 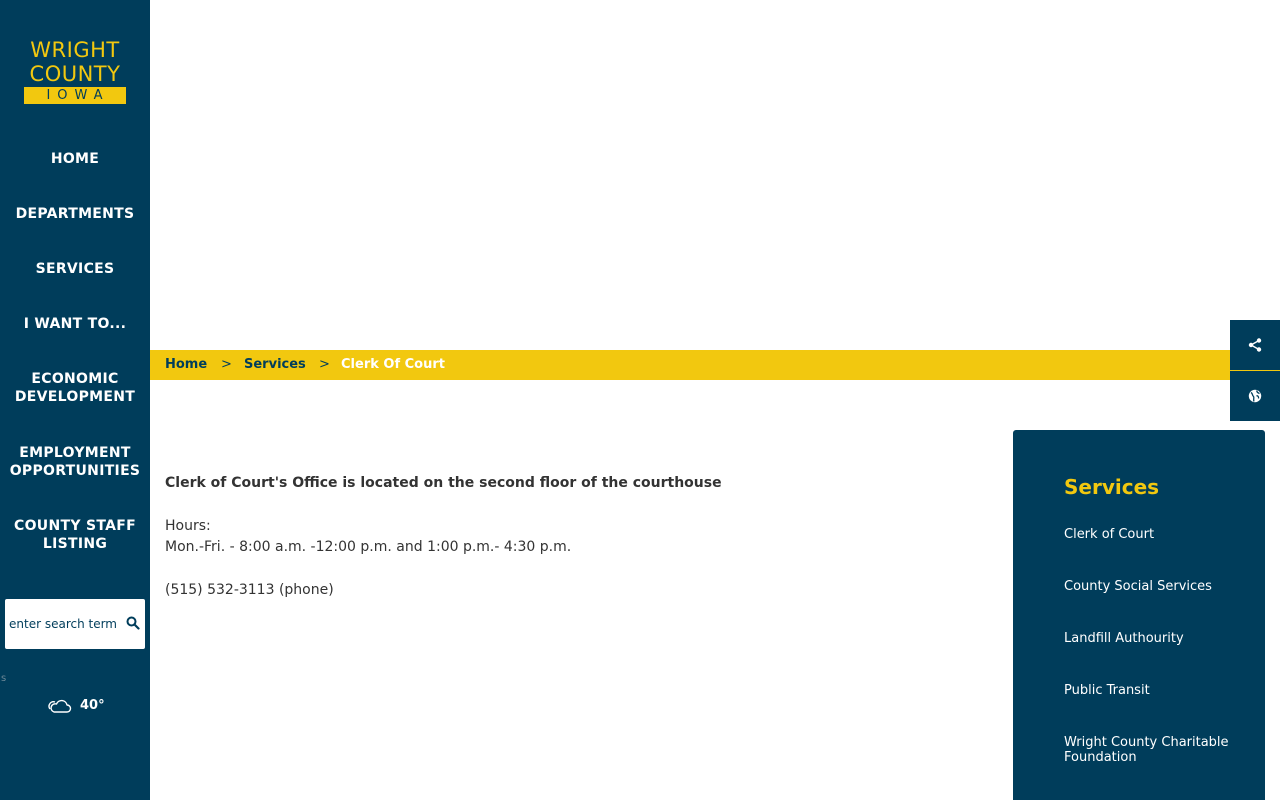 I want to click on nav-economic-development-line-1: ECONOMIC, so click(x=75, y=379).